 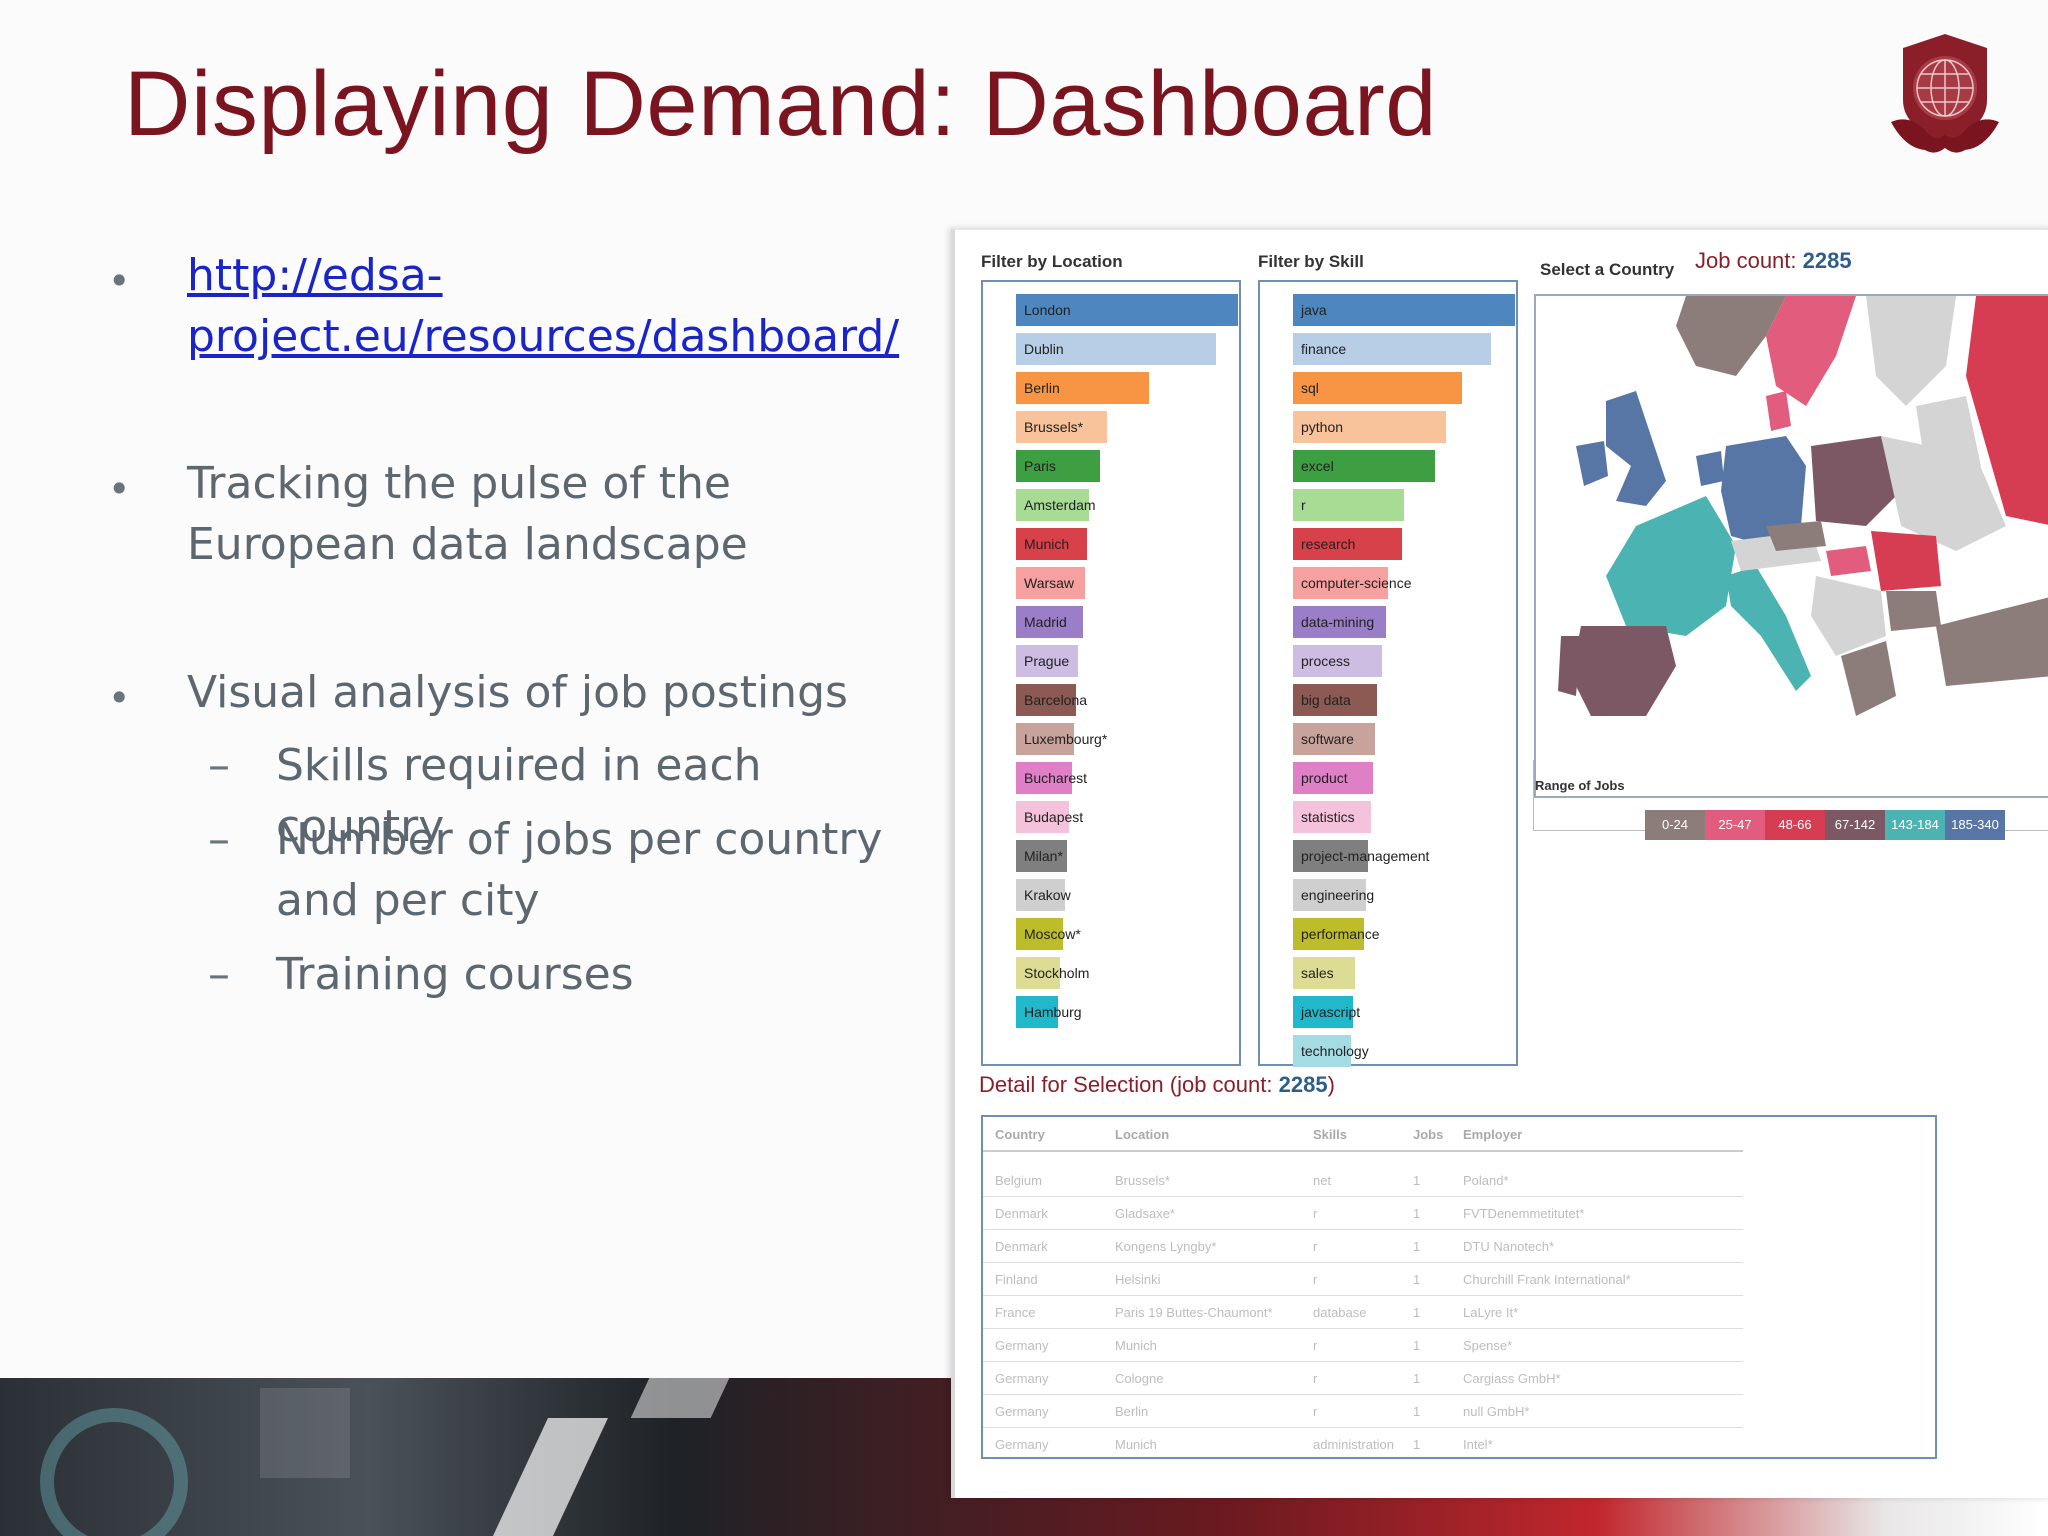 I want to click on location-filter-item: Berlin, so click(x=1127, y=388).